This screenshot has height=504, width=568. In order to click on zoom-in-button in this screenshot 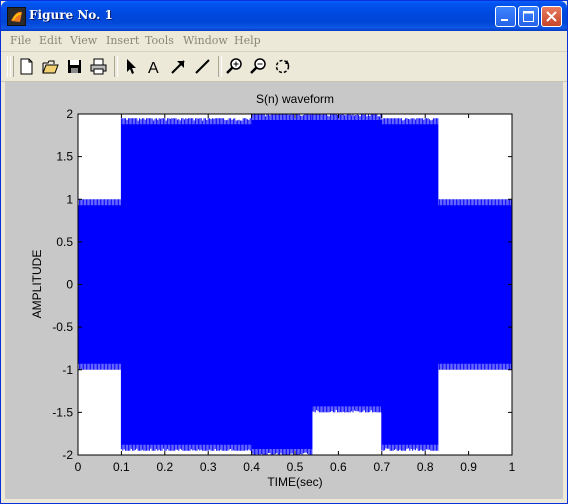, I will do `click(234, 66)`.